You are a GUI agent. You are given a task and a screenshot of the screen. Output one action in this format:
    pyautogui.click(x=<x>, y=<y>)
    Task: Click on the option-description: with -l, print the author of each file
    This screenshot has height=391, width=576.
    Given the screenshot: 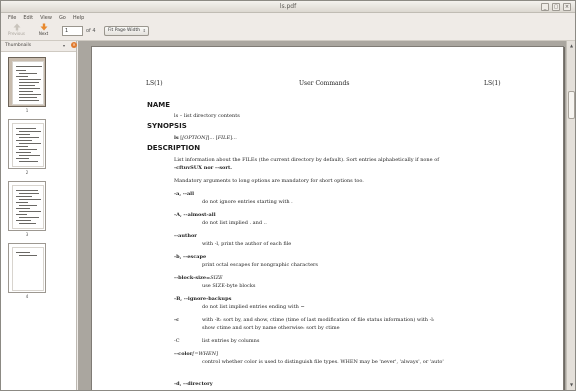 What is the action you would take?
    pyautogui.click(x=247, y=244)
    